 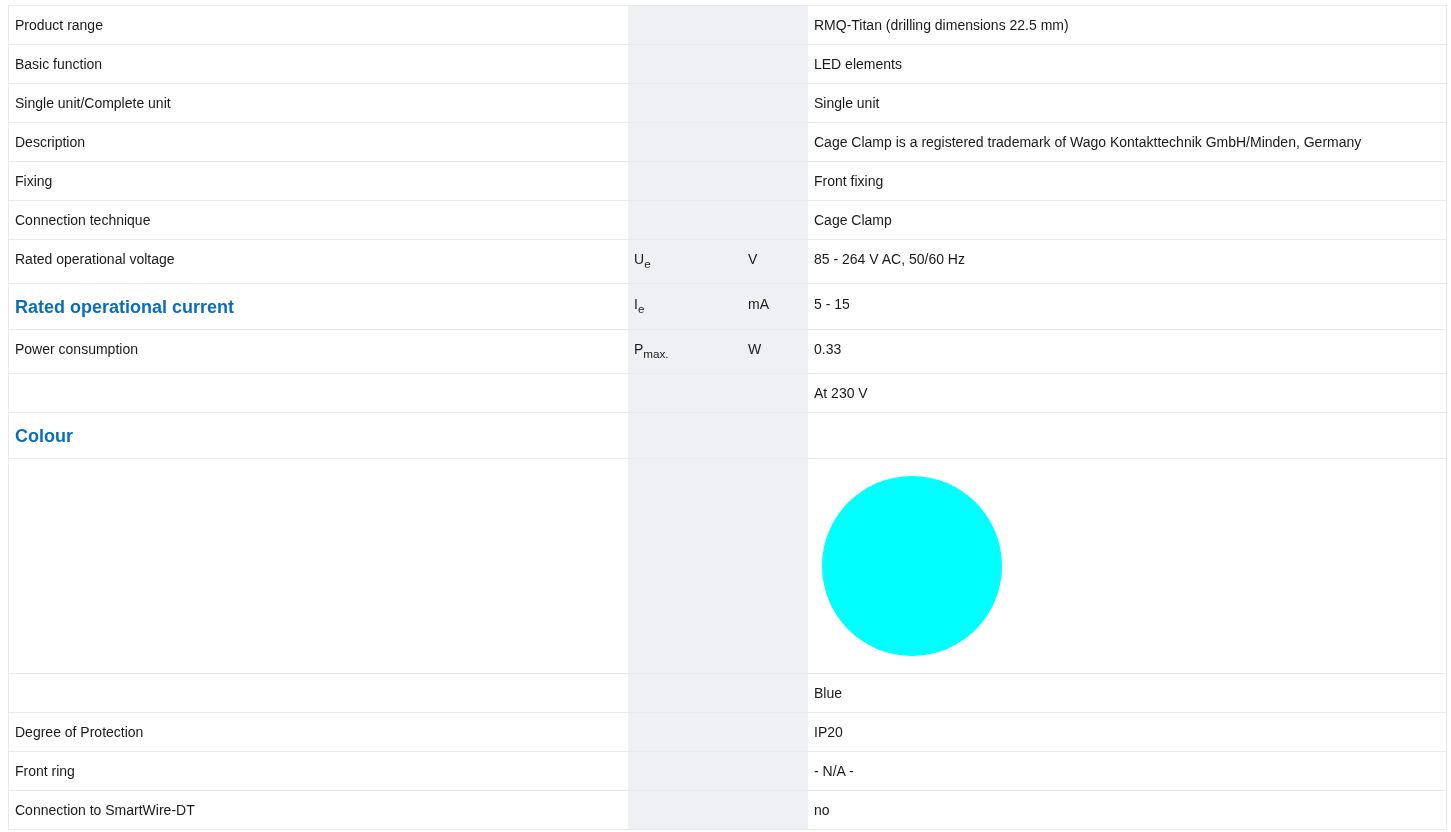 What do you see at coordinates (1127, 306) in the screenshot?
I see `value-cell: 5 - 15` at bounding box center [1127, 306].